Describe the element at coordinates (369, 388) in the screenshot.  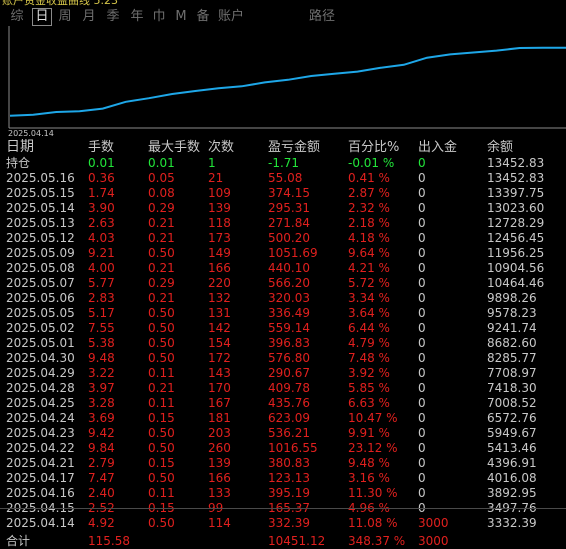
I see `cell-pct: 5.85 %` at that location.